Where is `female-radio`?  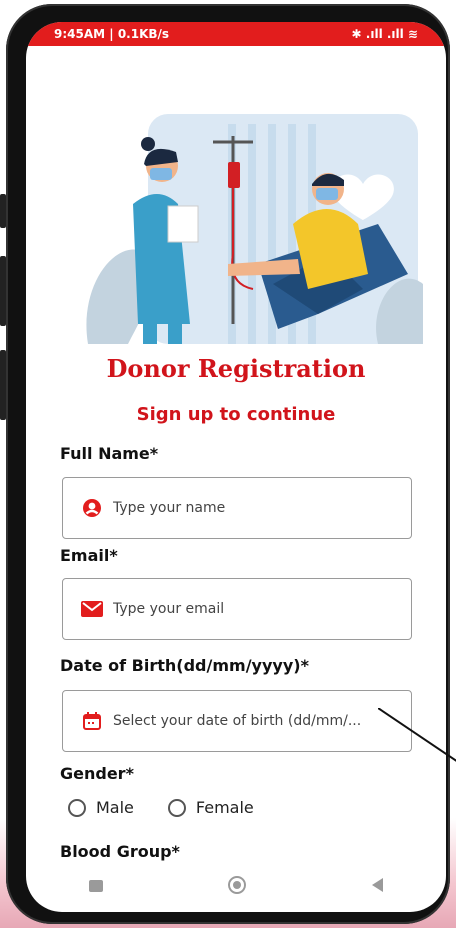 female-radio is located at coordinates (176, 807).